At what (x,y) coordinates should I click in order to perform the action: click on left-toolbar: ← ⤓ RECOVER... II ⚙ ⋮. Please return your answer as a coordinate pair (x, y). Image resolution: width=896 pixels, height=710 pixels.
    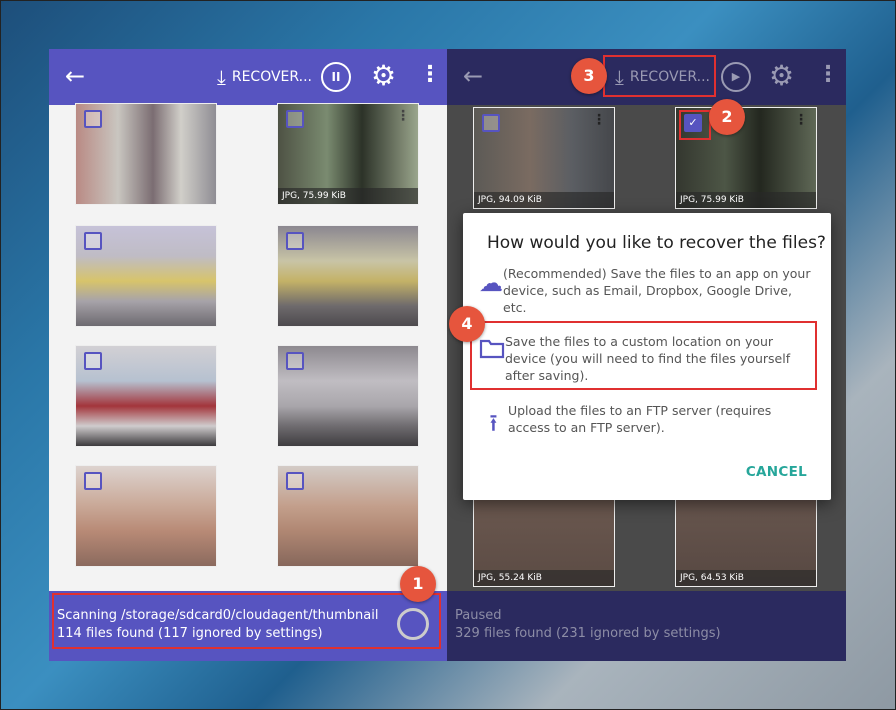
    Looking at the image, I should click on (248, 77).